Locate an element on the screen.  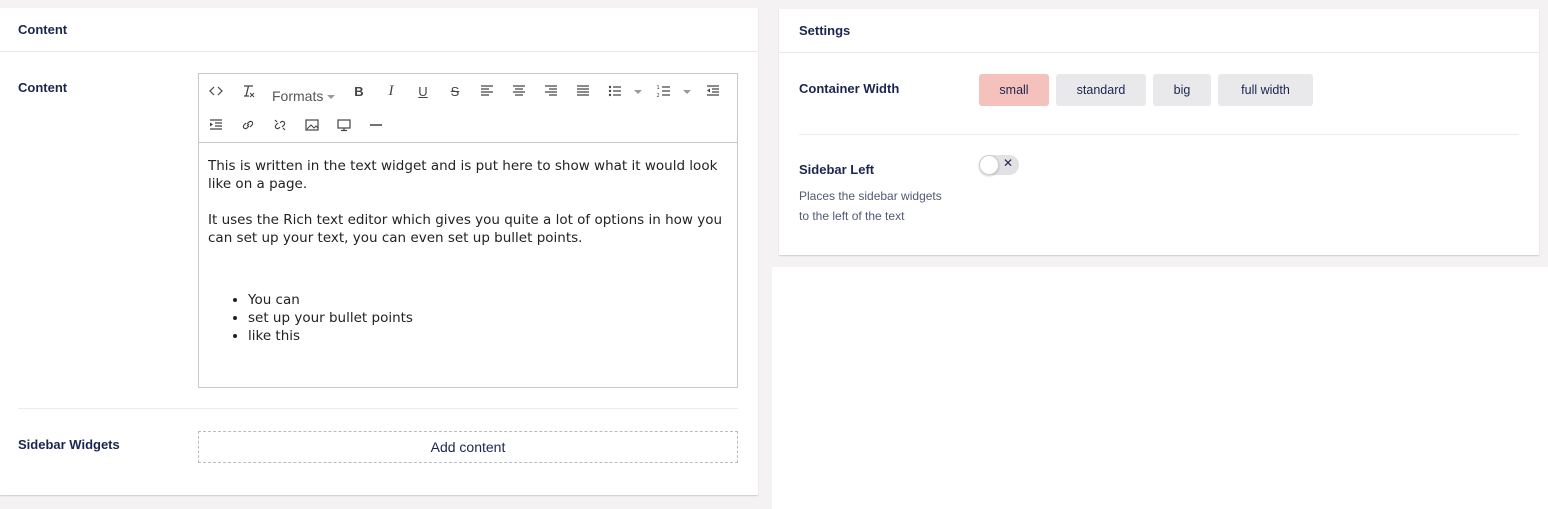
width-option-small: small is located at coordinates (1014, 90).